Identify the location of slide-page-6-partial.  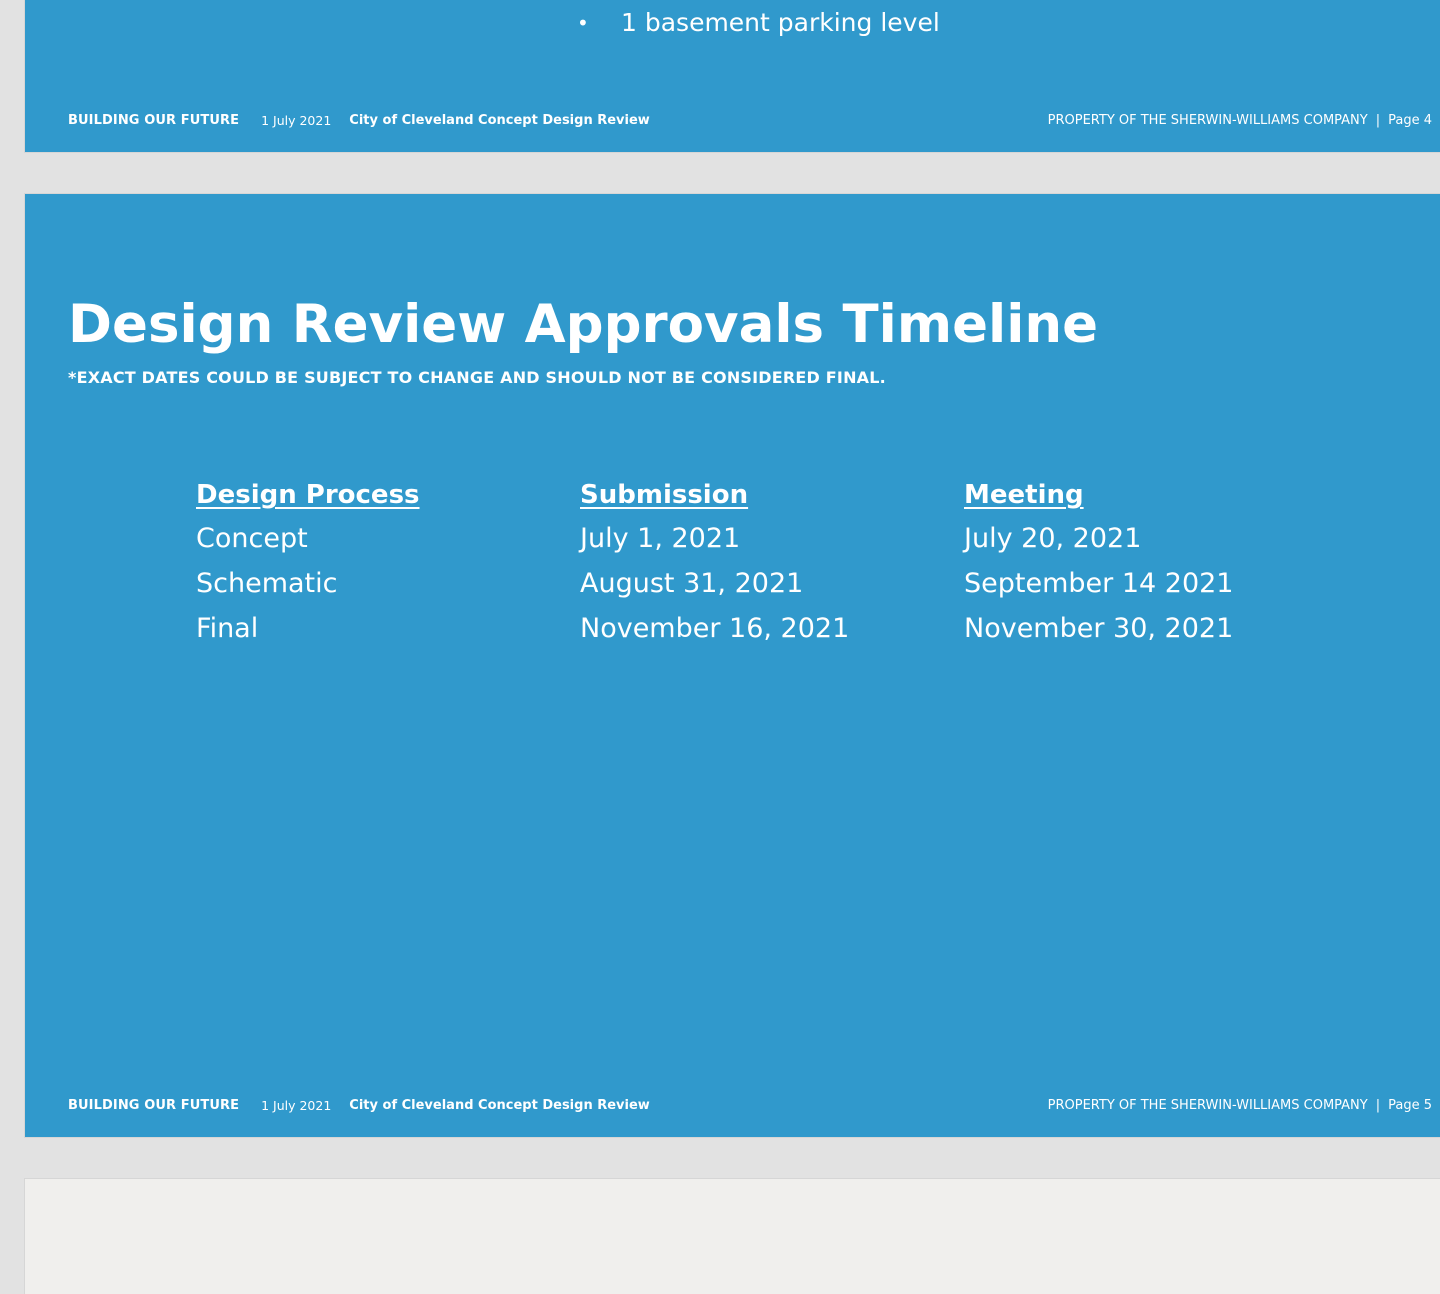
(732, 1236).